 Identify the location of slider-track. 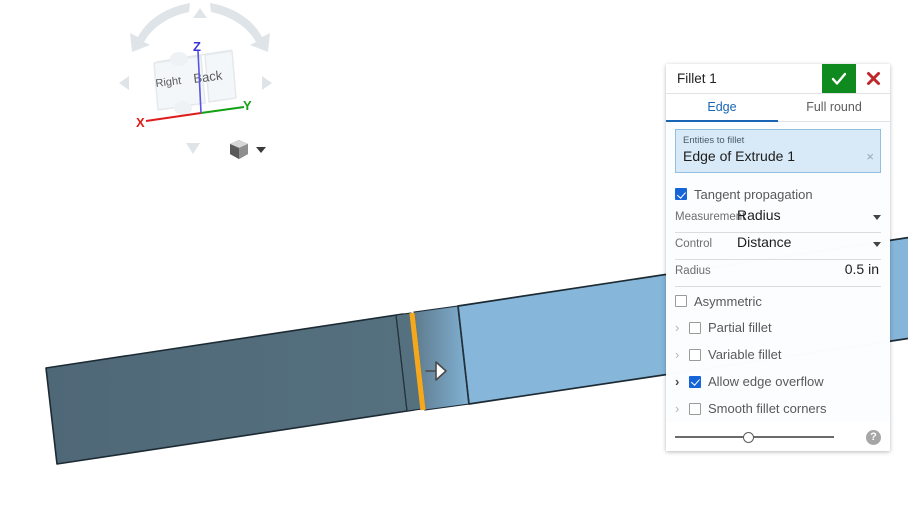
(754, 437).